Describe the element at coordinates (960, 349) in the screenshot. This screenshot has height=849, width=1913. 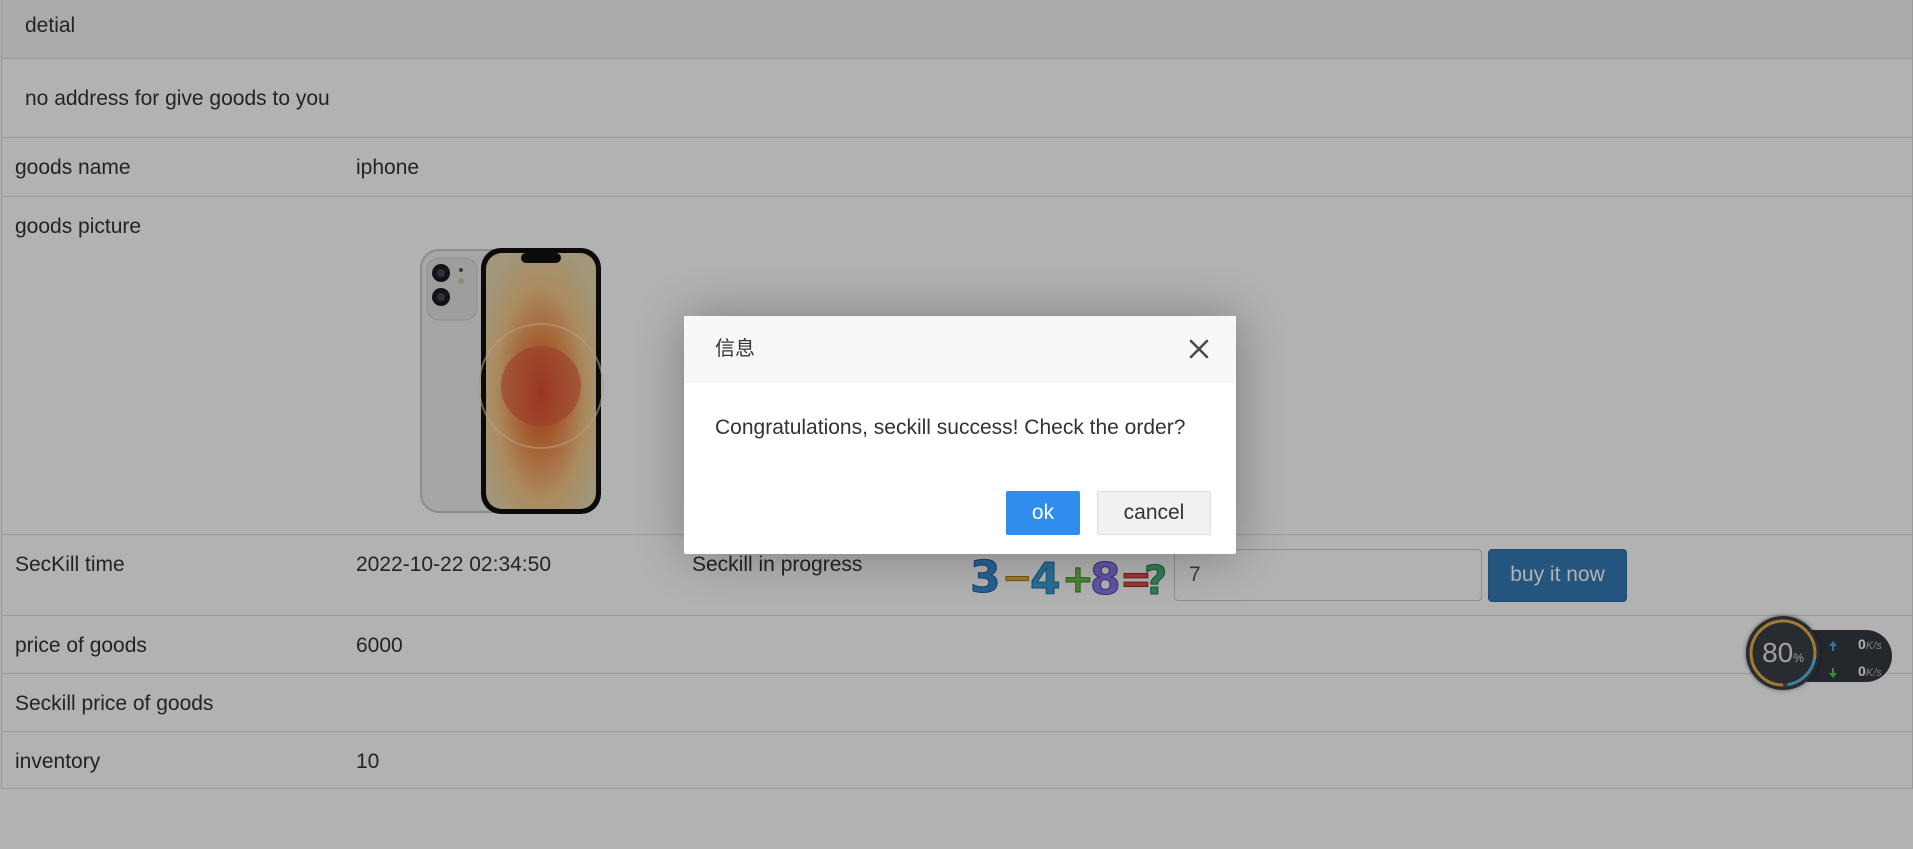
I see `dialog-header: 信息` at that location.